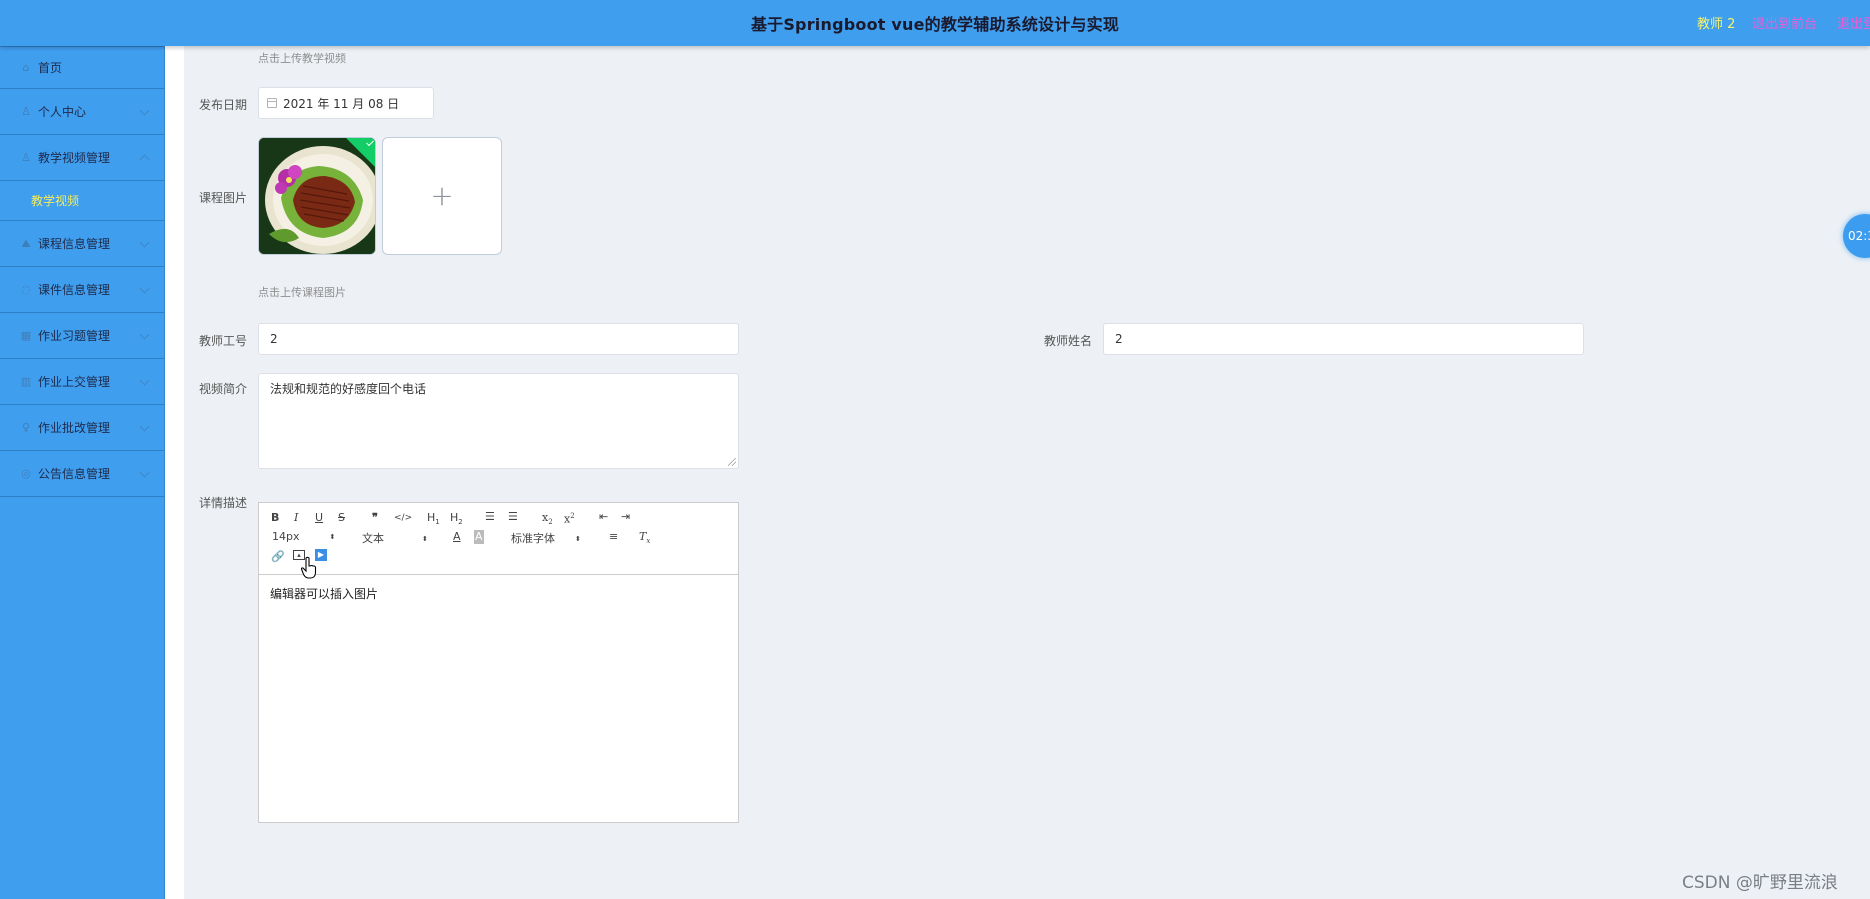 This screenshot has height=899, width=1870. I want to click on watermark: CSDN @旷野里流浪, so click(1760, 883).